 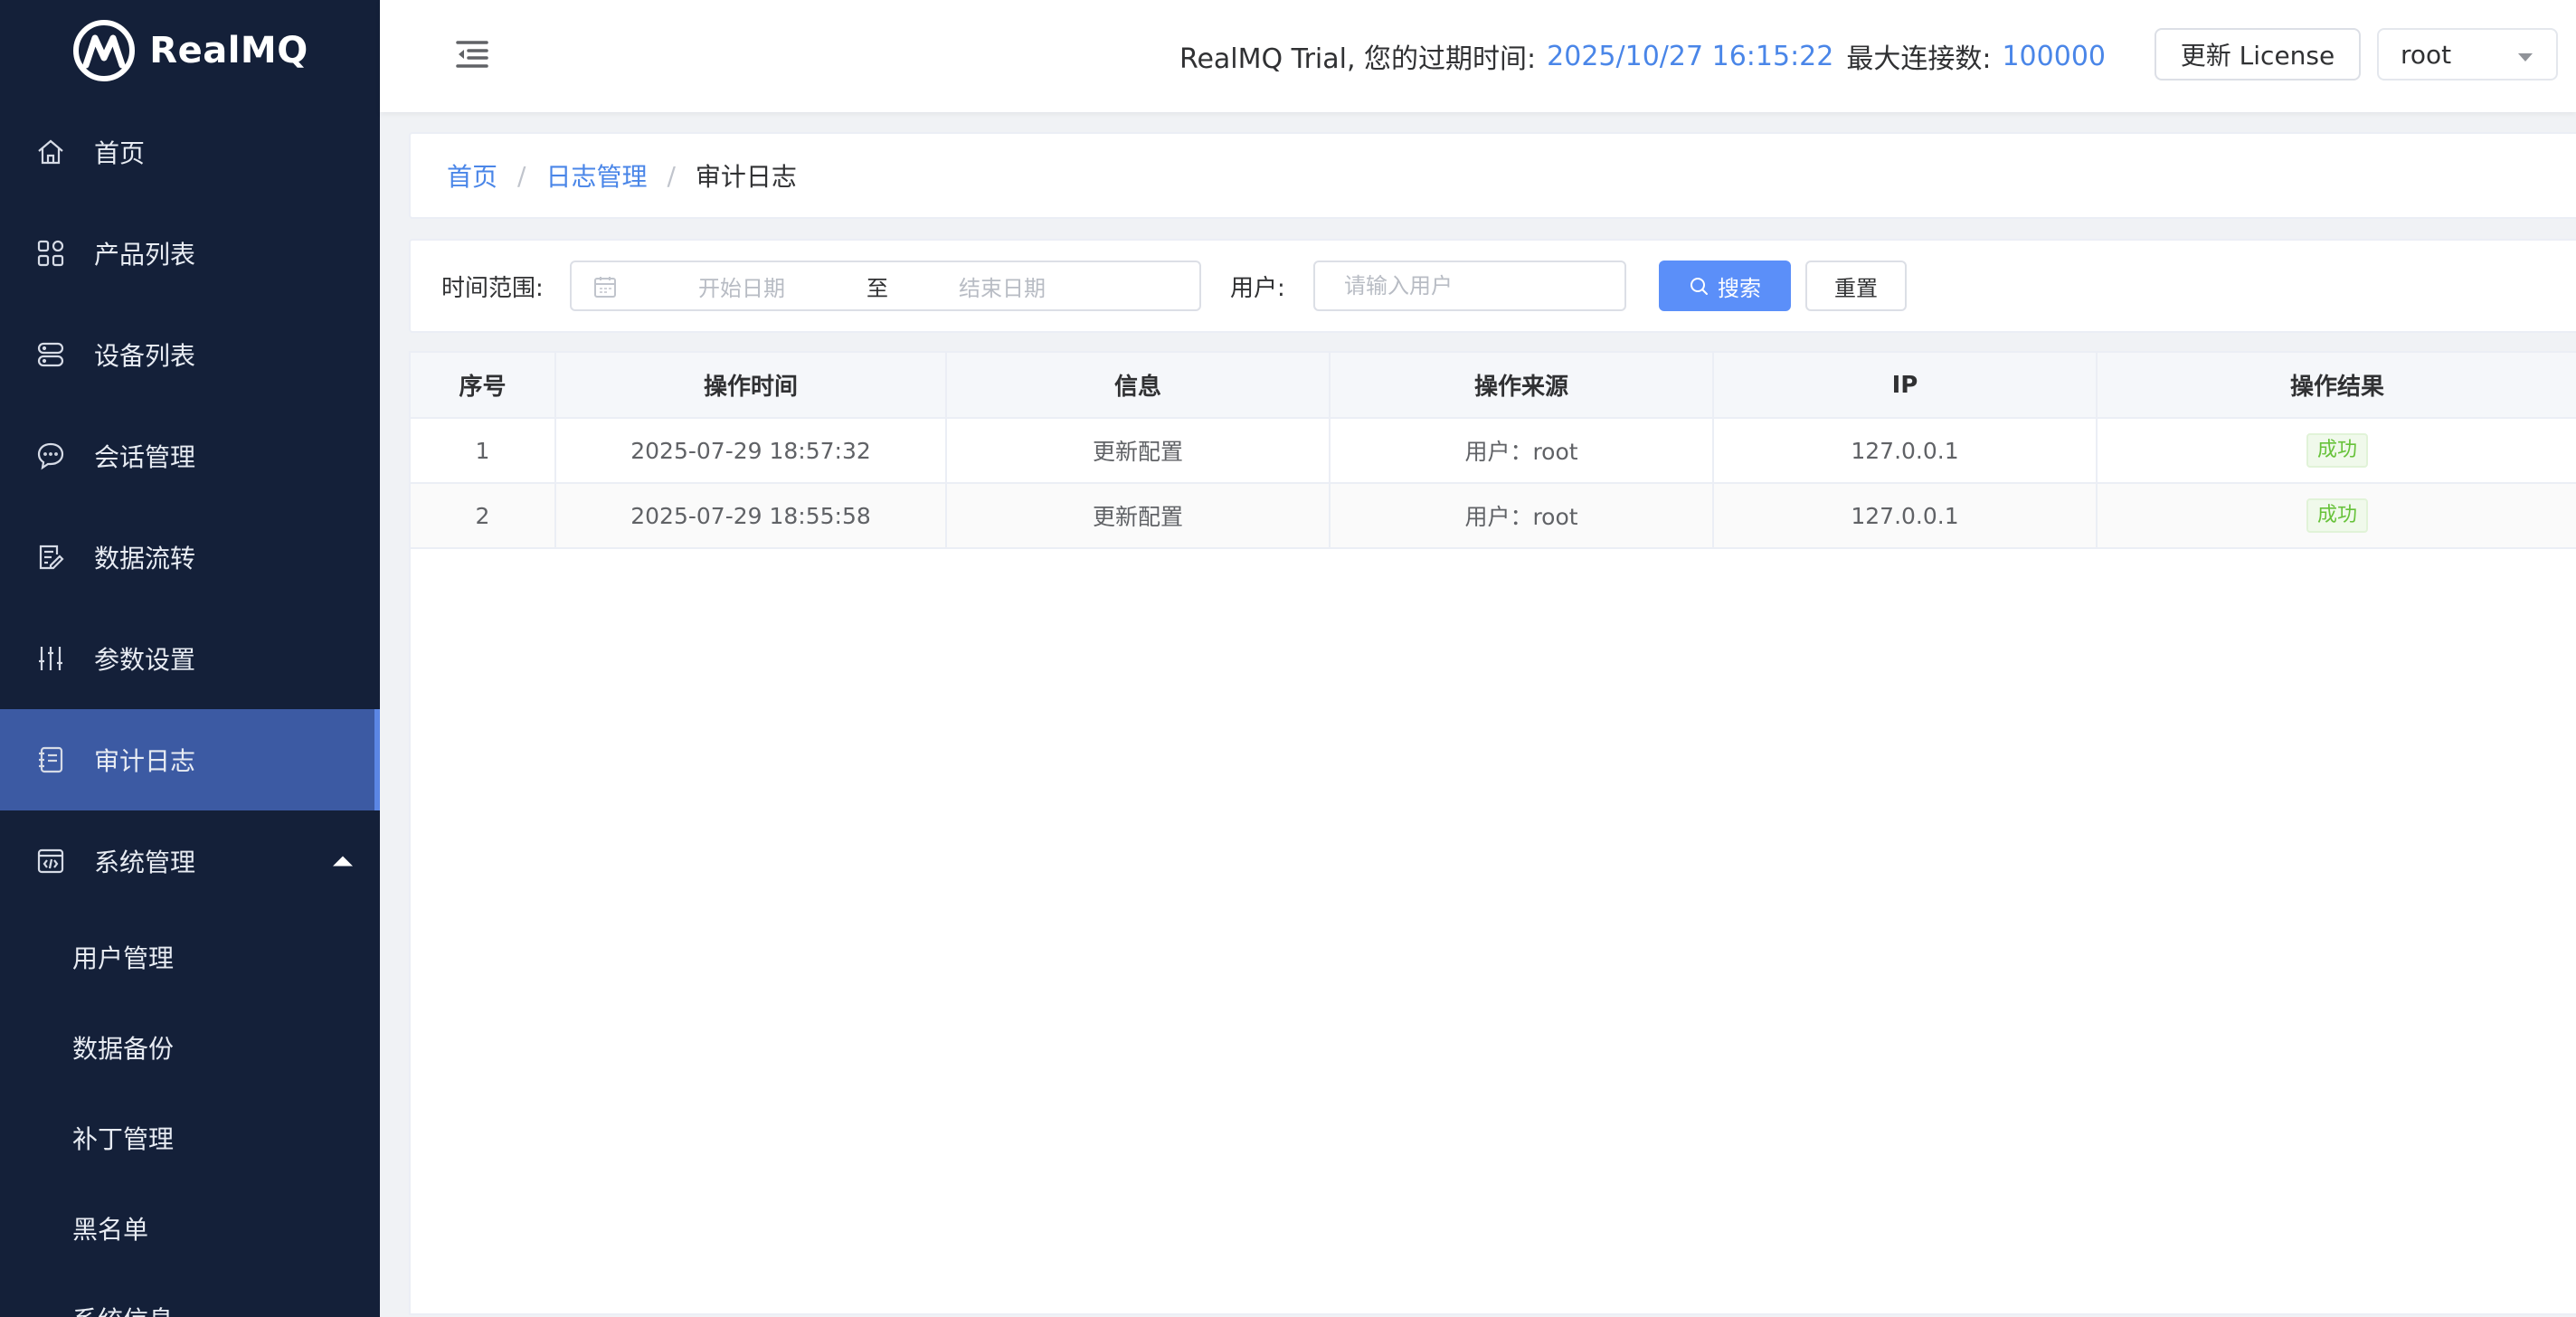 What do you see at coordinates (190, 957) in the screenshot?
I see `submenu-item-users: 用户管理` at bounding box center [190, 957].